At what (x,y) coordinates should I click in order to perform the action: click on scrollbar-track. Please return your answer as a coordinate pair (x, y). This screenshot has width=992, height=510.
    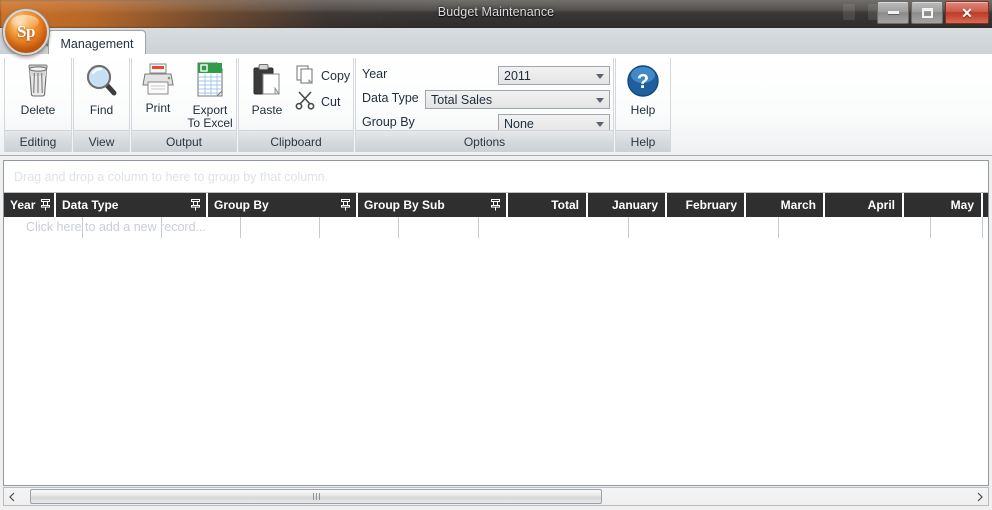
    Looking at the image, I should click on (496, 496).